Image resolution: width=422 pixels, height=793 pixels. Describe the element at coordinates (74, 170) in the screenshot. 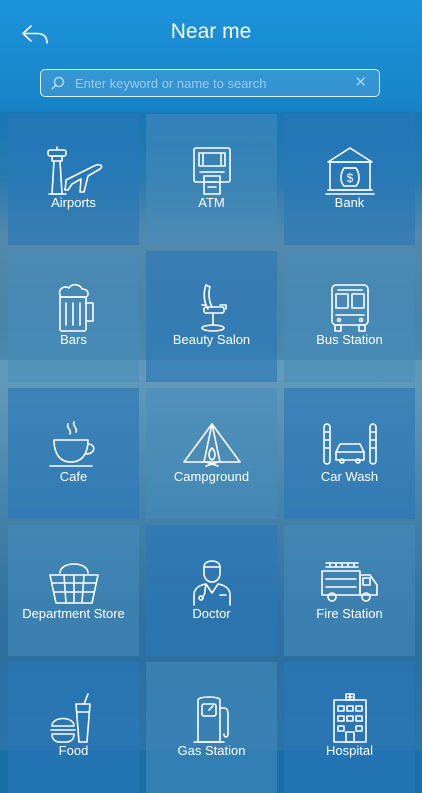

I see `airport-icon` at that location.